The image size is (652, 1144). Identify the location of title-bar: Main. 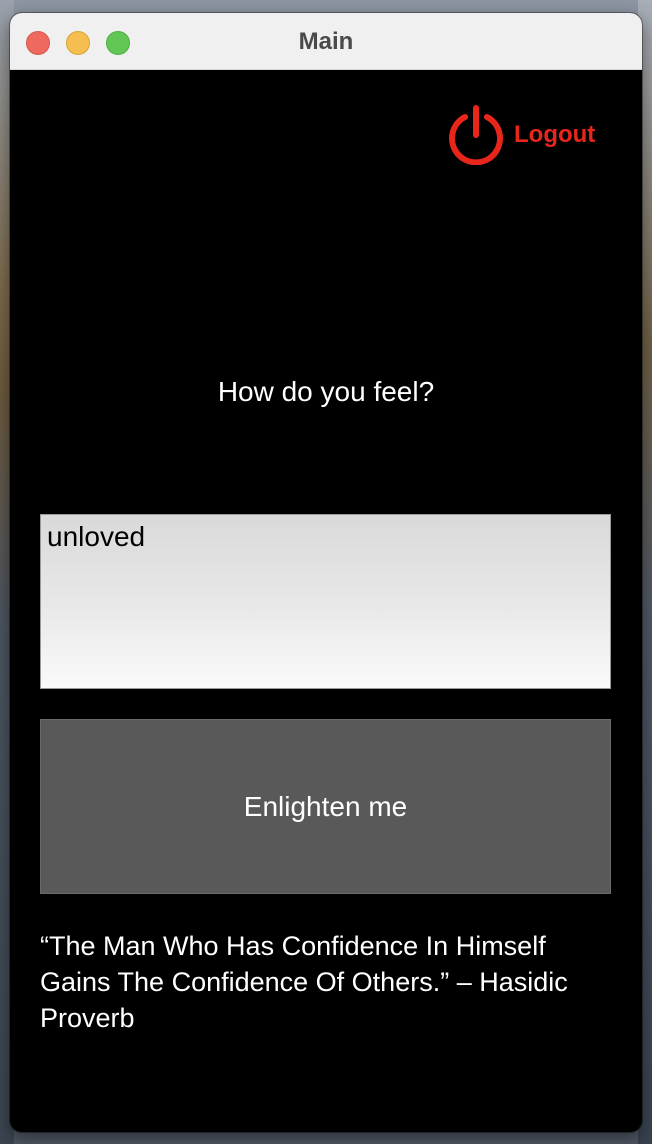
(326, 41).